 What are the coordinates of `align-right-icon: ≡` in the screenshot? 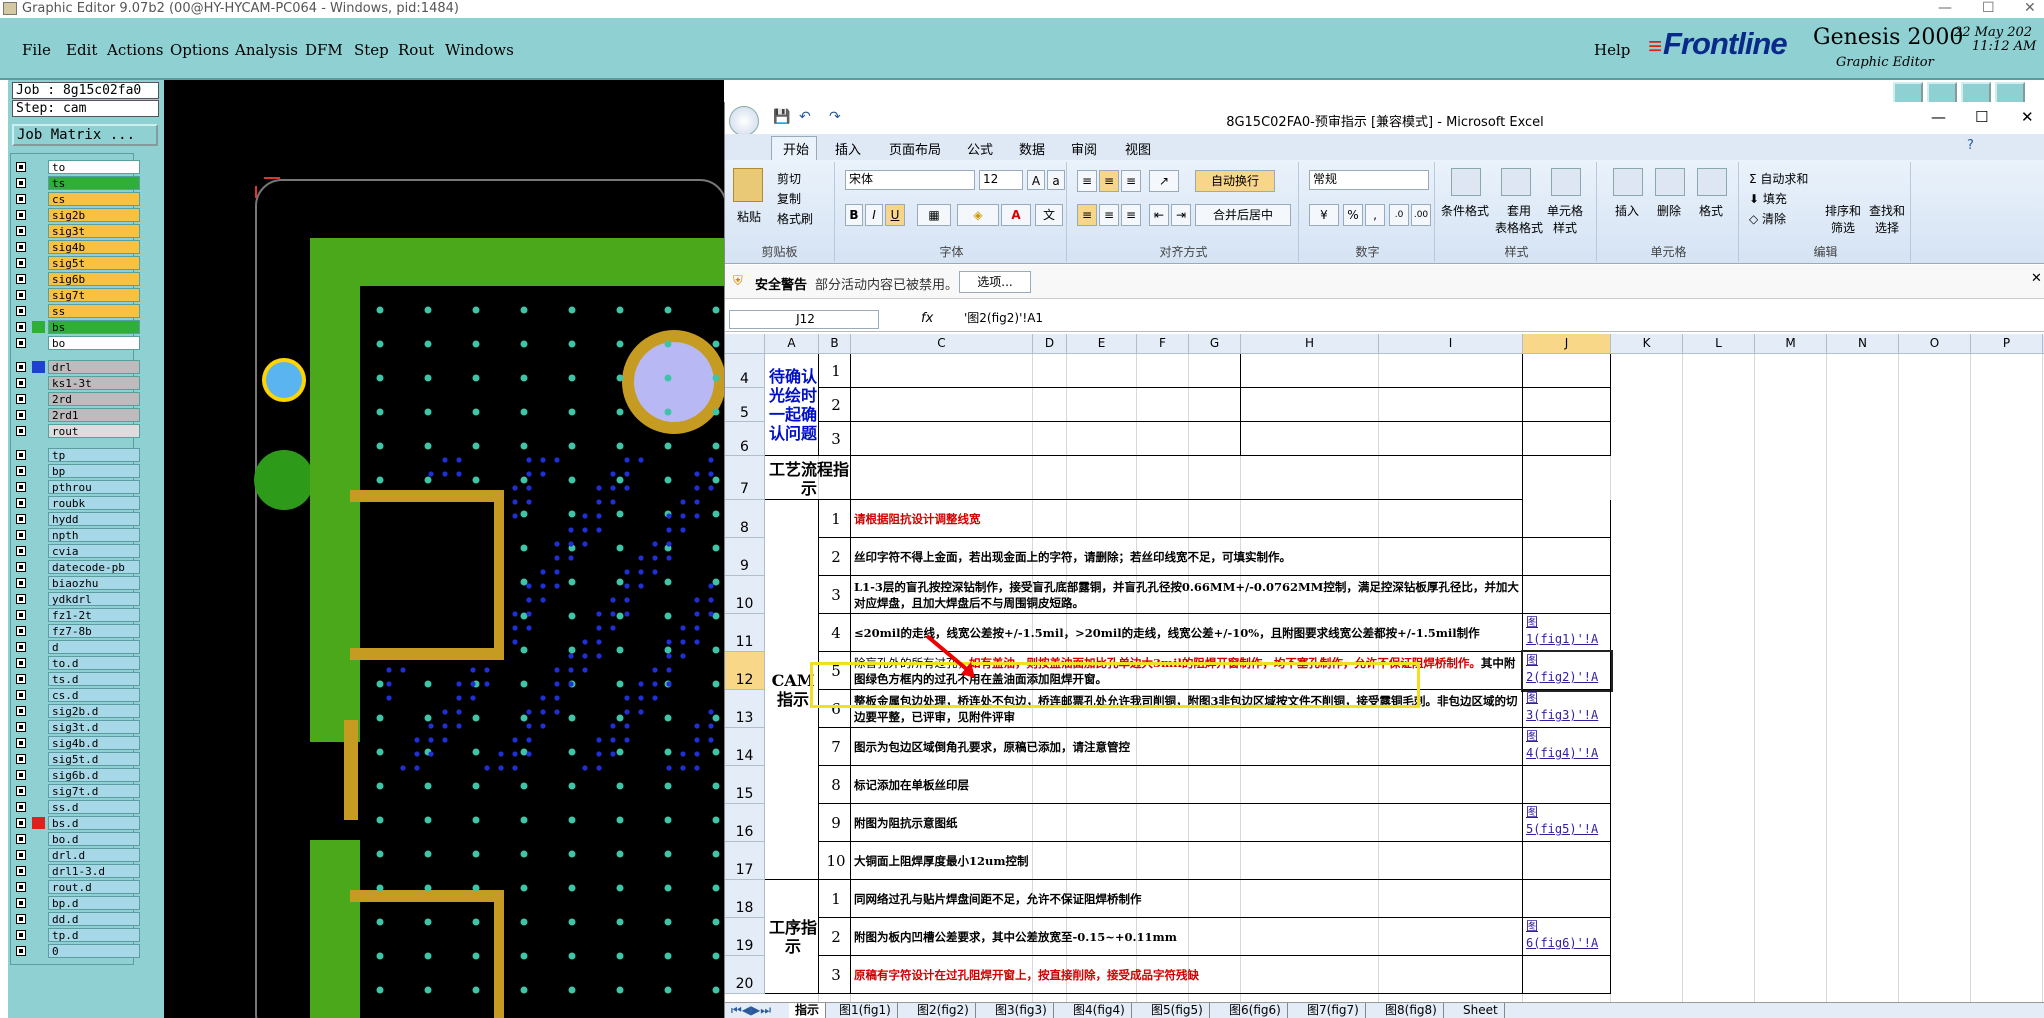 It's located at (1131, 215).